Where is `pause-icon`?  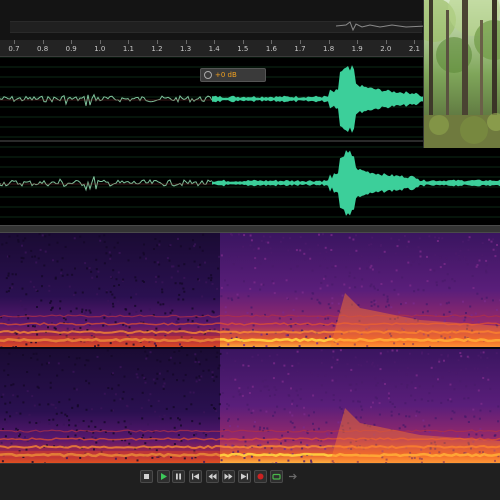
pause-icon is located at coordinates (178, 476).